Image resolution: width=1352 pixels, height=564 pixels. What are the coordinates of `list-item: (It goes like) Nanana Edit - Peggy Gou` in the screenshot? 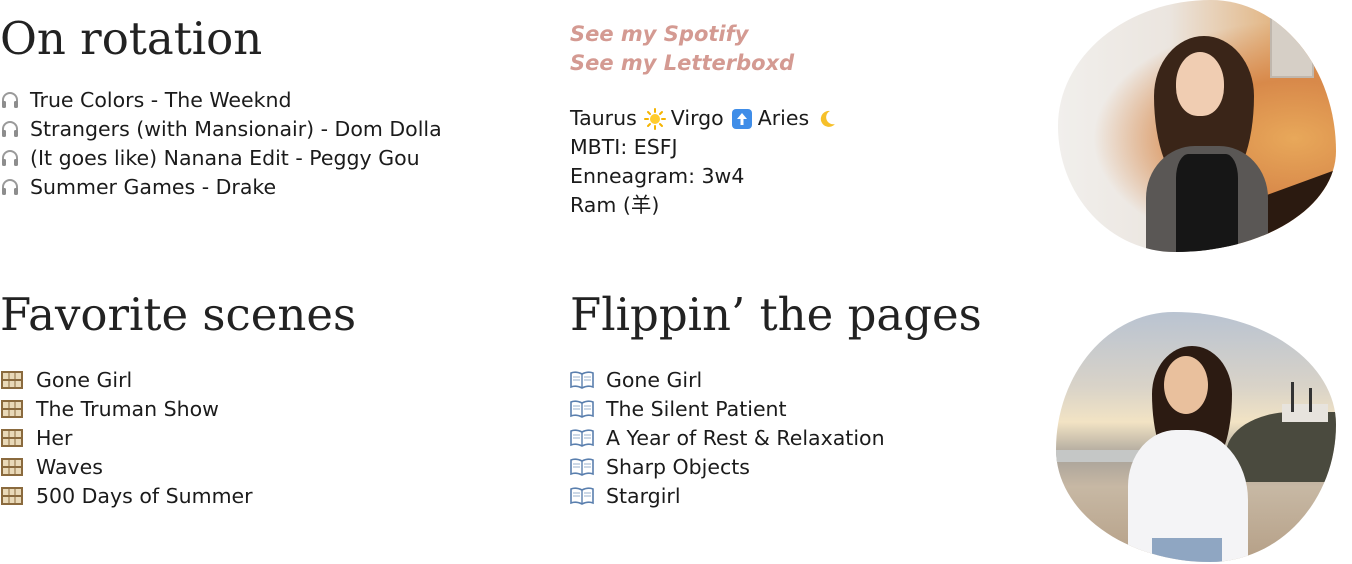 It's located at (221, 158).